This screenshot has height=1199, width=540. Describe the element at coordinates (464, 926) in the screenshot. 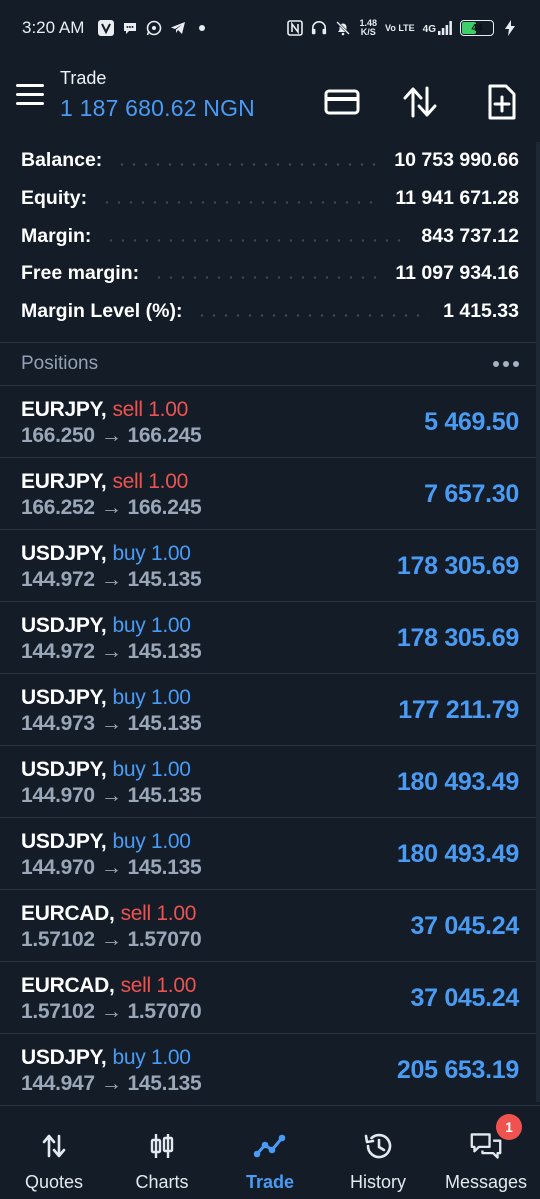

I see `position-profit: 37 045.24` at that location.